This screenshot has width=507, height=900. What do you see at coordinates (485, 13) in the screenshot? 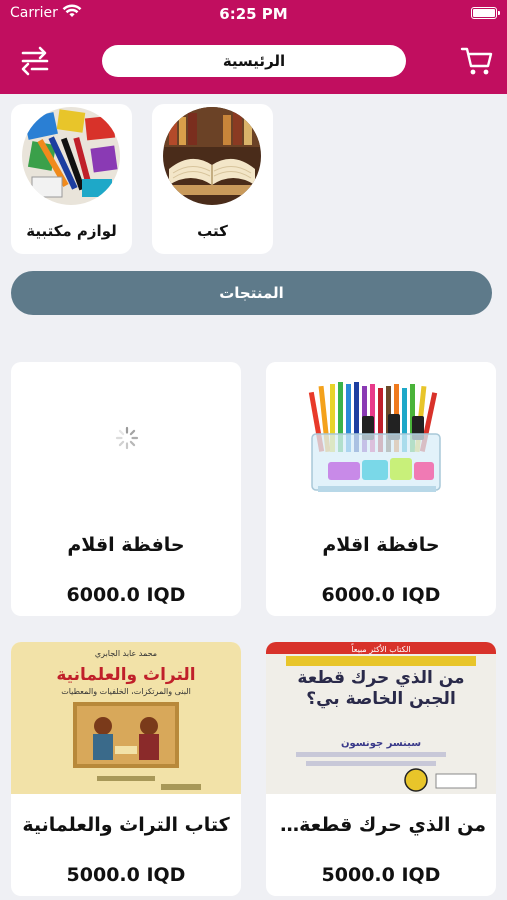
I see `battery-icon` at bounding box center [485, 13].